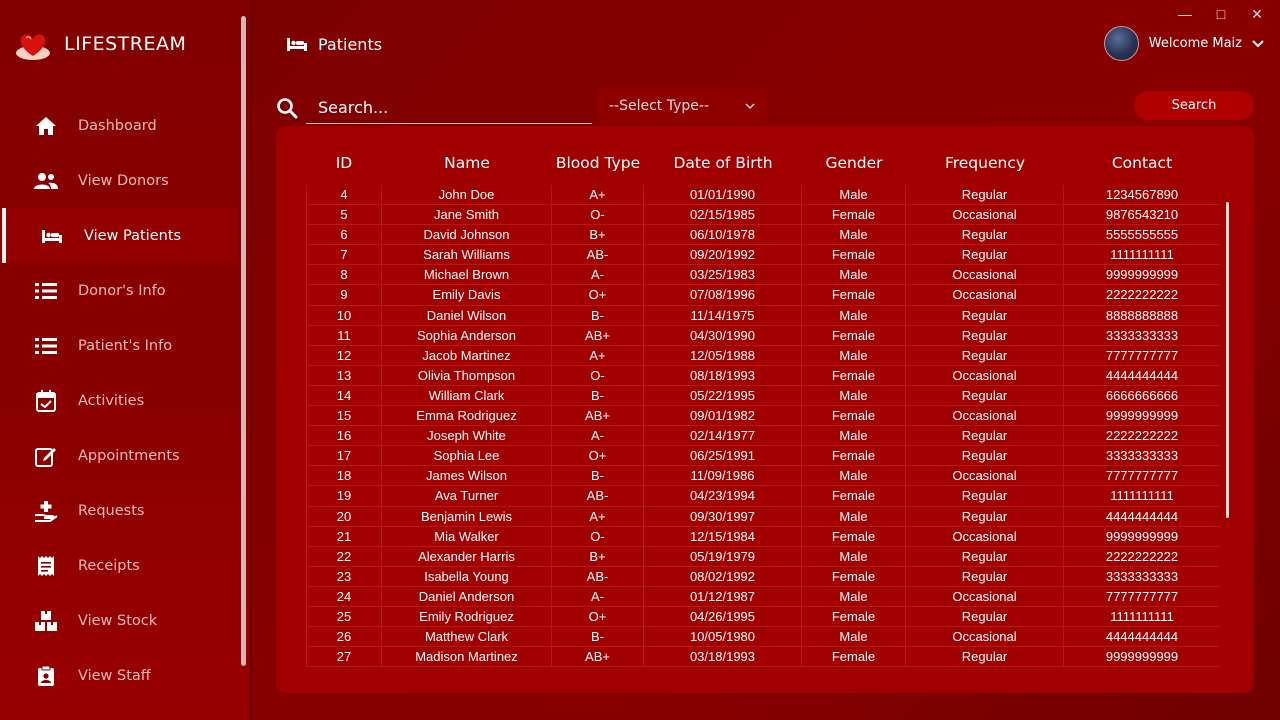 Image resolution: width=1280 pixels, height=720 pixels. What do you see at coordinates (723, 536) in the screenshot?
I see `table-cell: 12/15/1984` at bounding box center [723, 536].